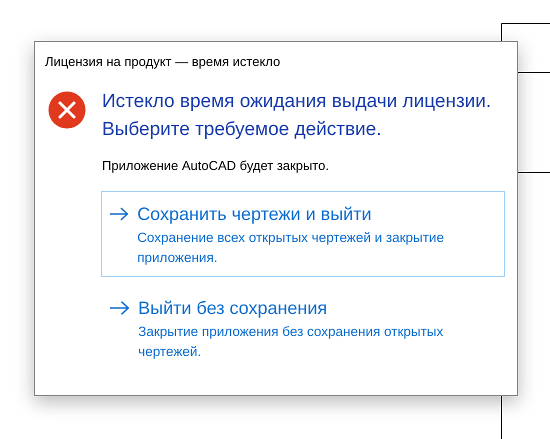 The image size is (550, 439). What do you see at coordinates (297, 116) in the screenshot?
I see `dialog-heading: Истекло время ожидания выдачи лицензии. Выберите требуемое действие.` at bounding box center [297, 116].